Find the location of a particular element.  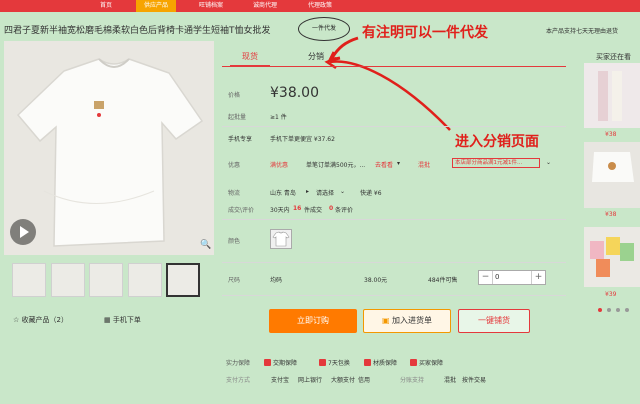

logistics-express: 快递 ¥6 is located at coordinates (371, 193).